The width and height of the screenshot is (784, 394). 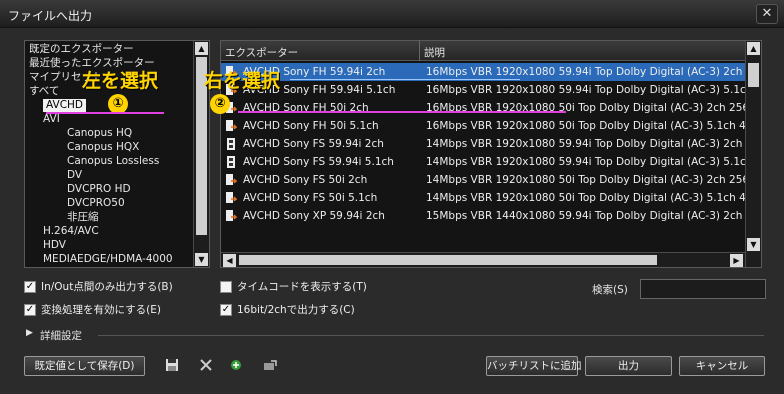 What do you see at coordinates (226, 287) in the screenshot?
I see `checkbox-box` at bounding box center [226, 287].